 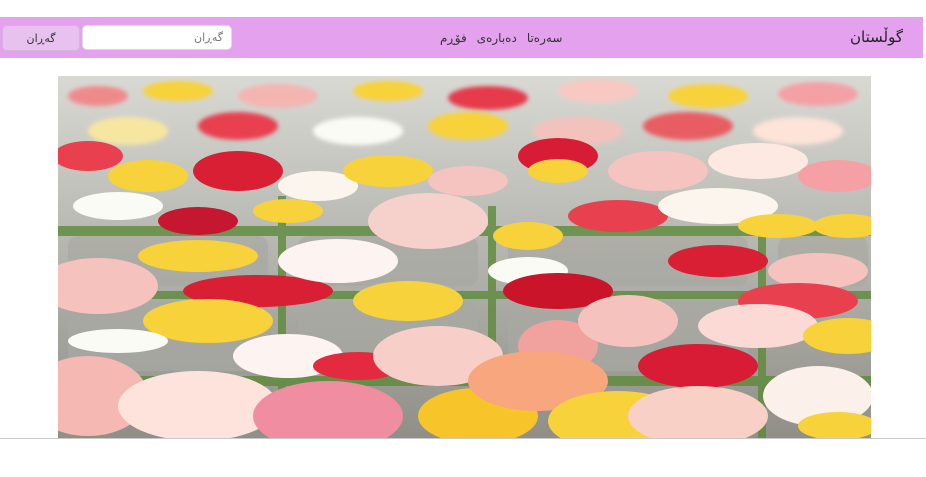 What do you see at coordinates (876, 37) in the screenshot?
I see `brand-logo: گوڵستان` at bounding box center [876, 37].